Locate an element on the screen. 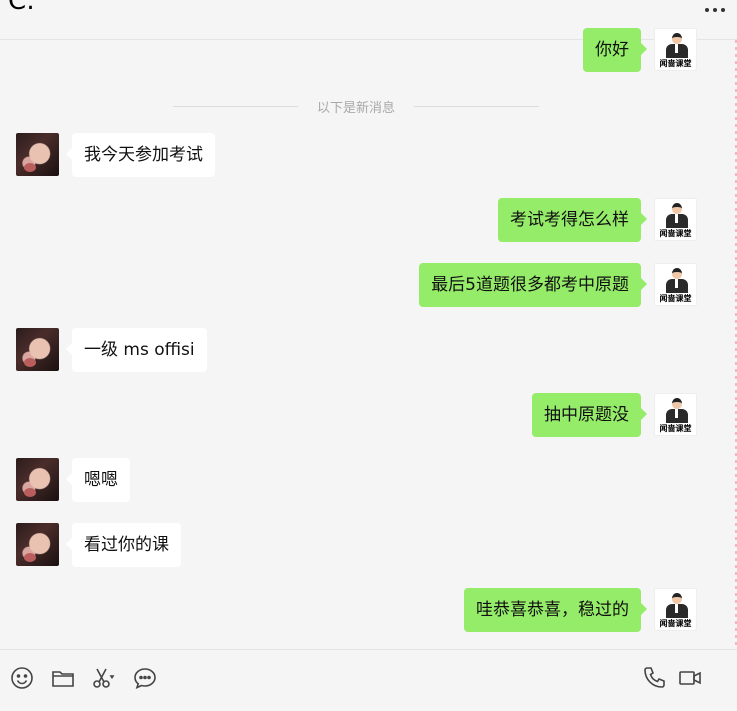  message-bubble-self: 最后5道题很多都考中原题 is located at coordinates (533, 285).